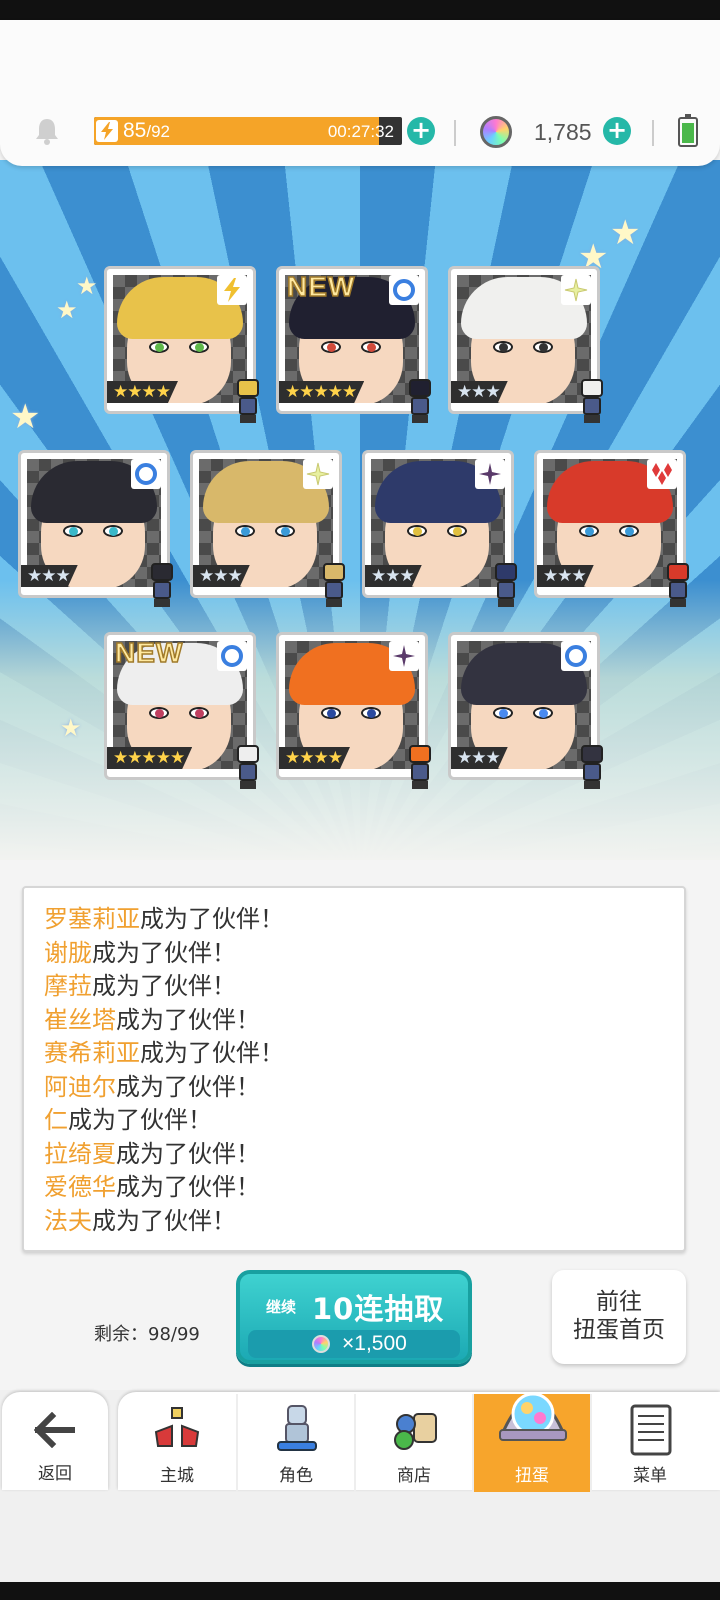  I want to click on character-icon, so click(297, 1428).